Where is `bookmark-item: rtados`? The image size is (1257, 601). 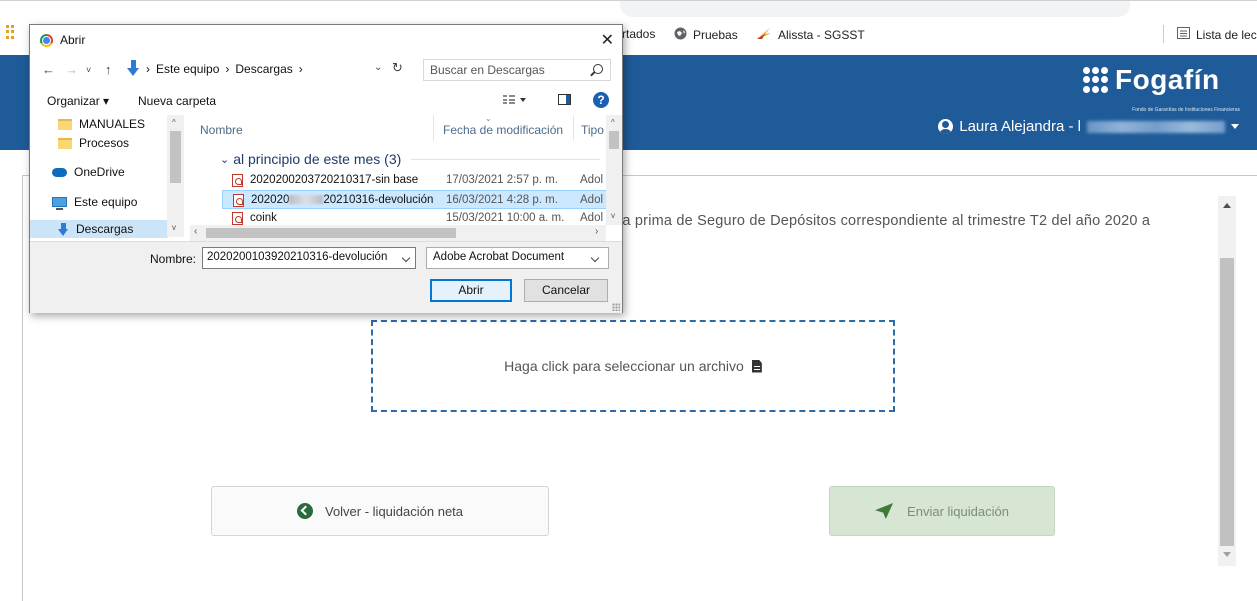
bookmark-item: rtados is located at coordinates (638, 34).